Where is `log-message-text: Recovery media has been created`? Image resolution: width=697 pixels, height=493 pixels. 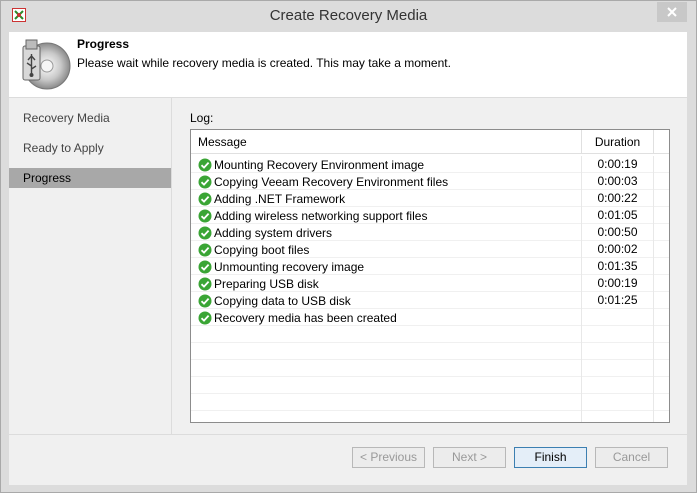
log-message-text: Recovery media has been created is located at coordinates (305, 317).